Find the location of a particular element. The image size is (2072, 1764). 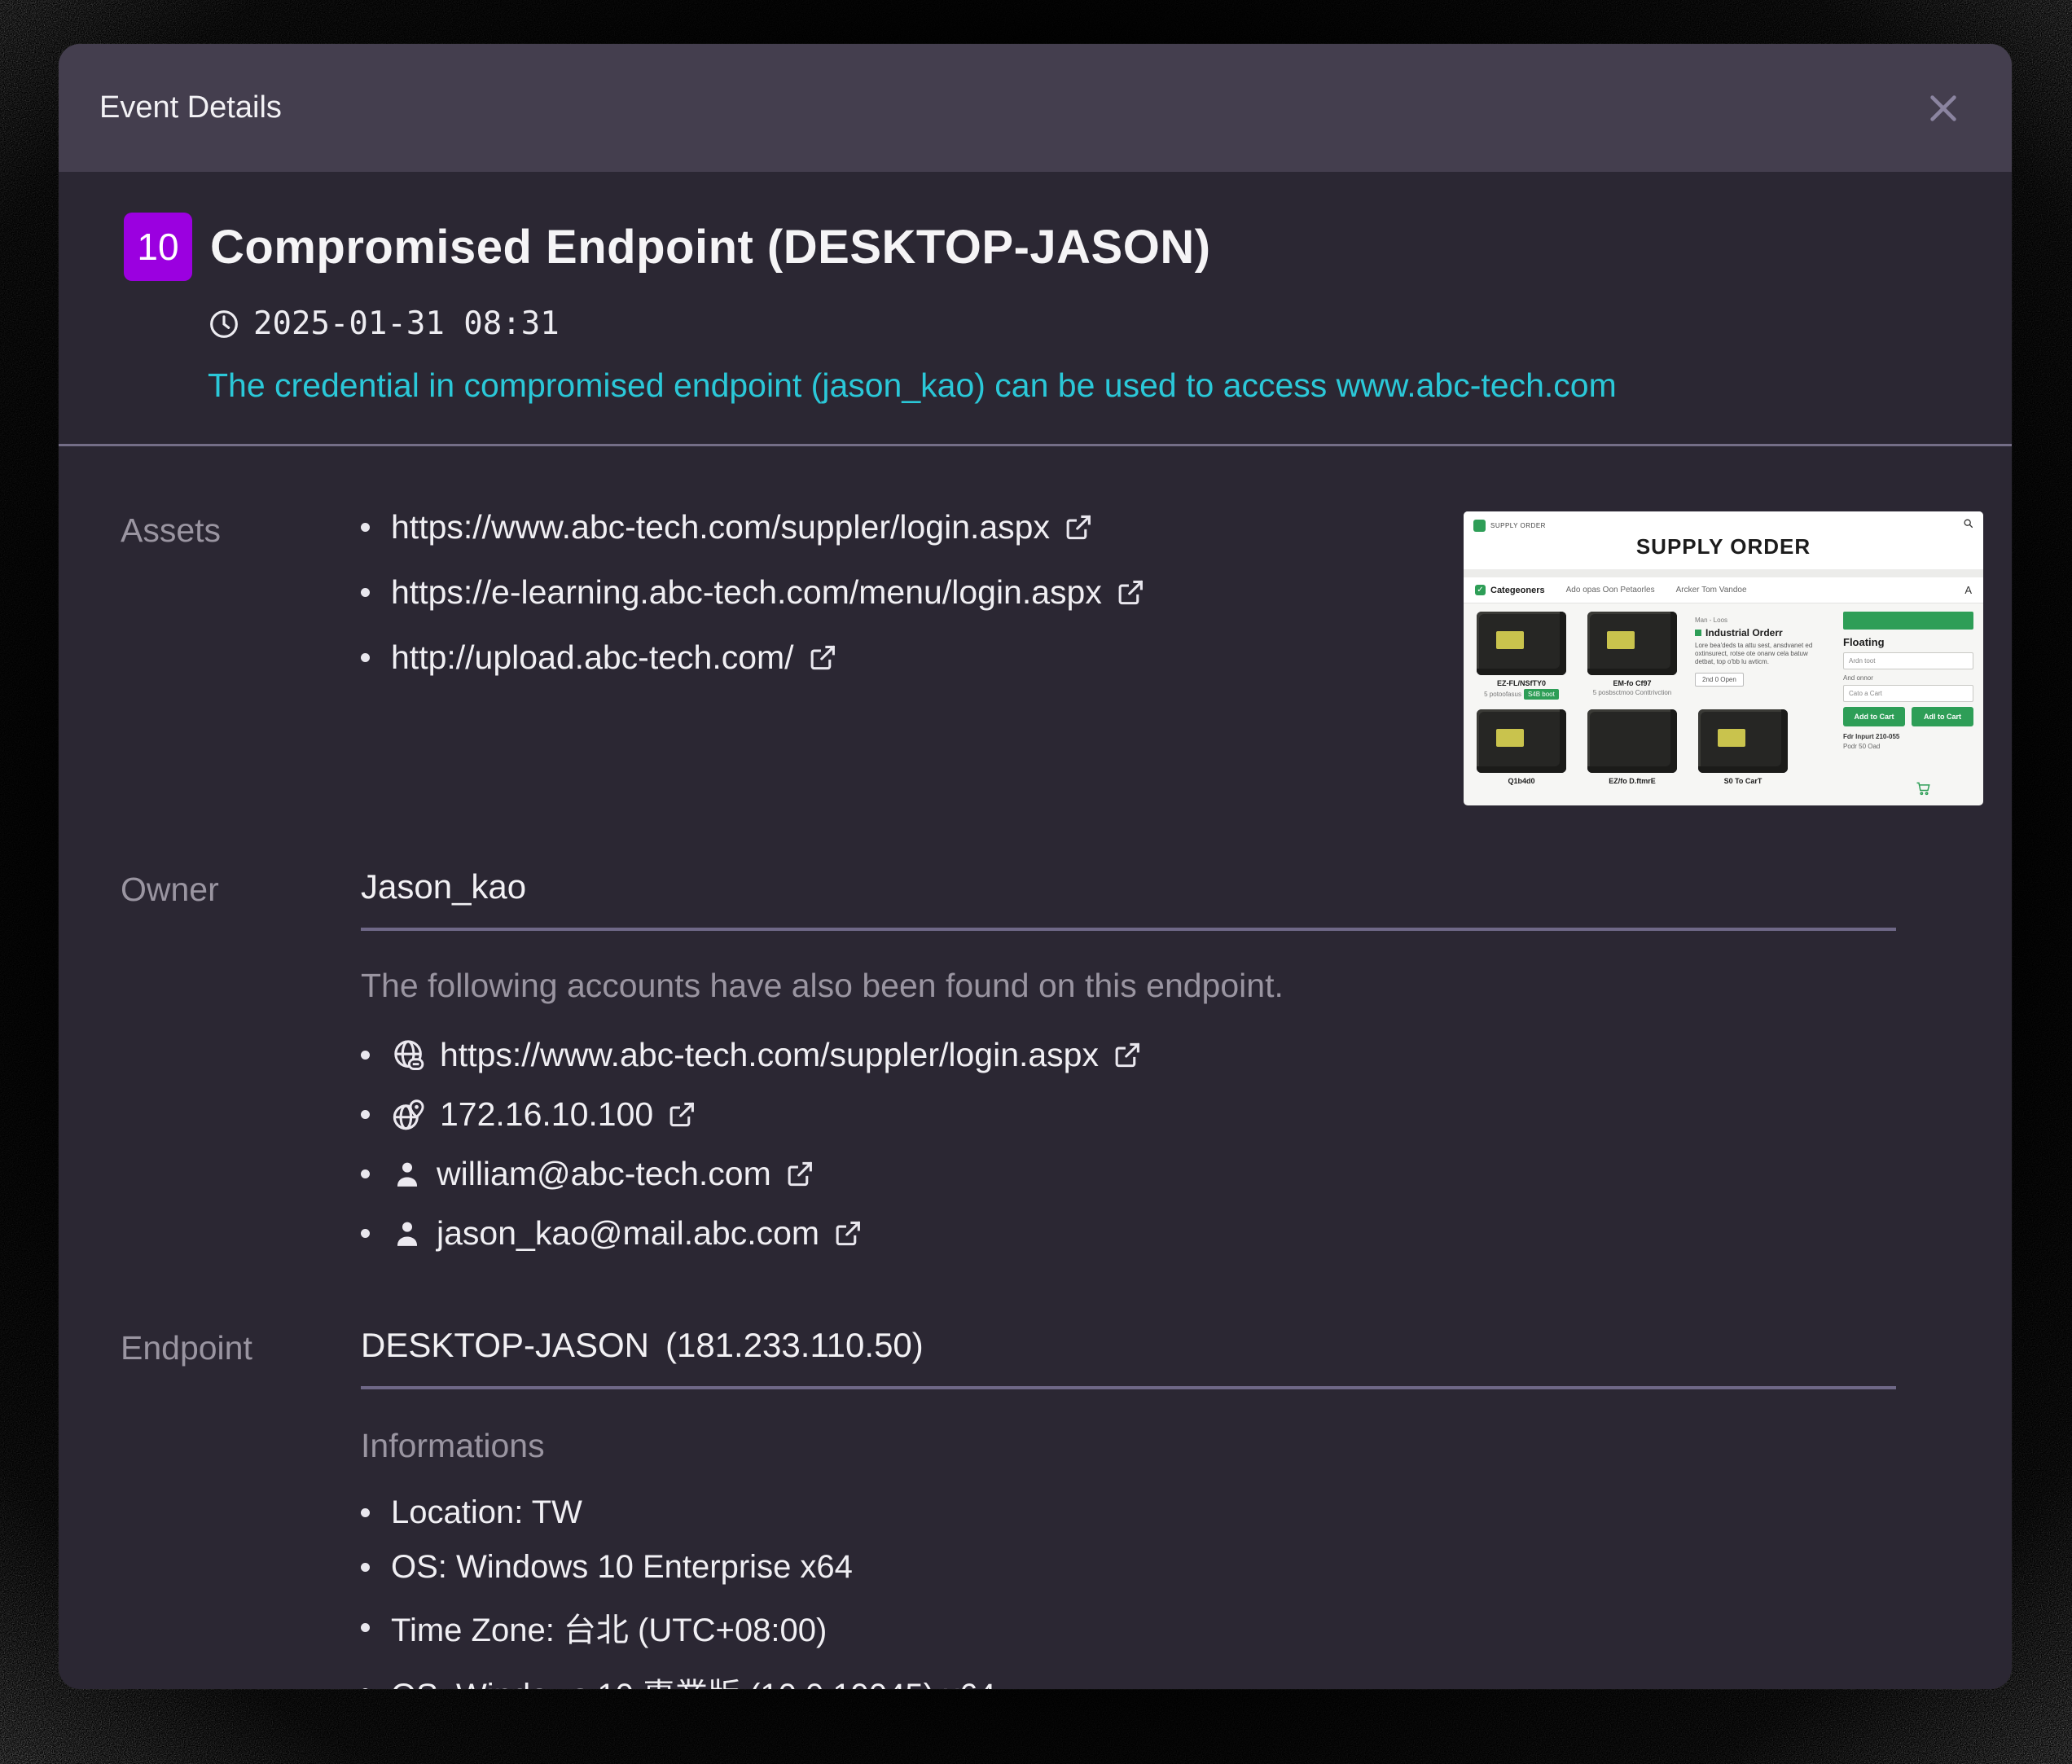

cart-icon is located at coordinates (1923, 790).